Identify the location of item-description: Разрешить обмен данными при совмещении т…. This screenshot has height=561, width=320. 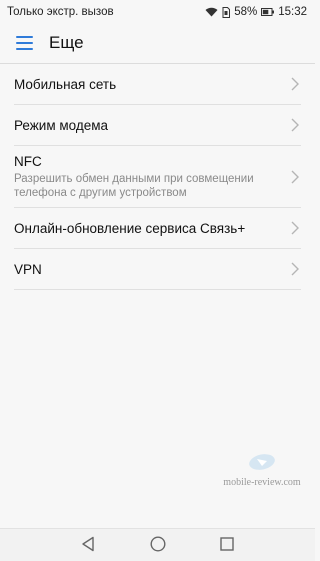
(134, 186).